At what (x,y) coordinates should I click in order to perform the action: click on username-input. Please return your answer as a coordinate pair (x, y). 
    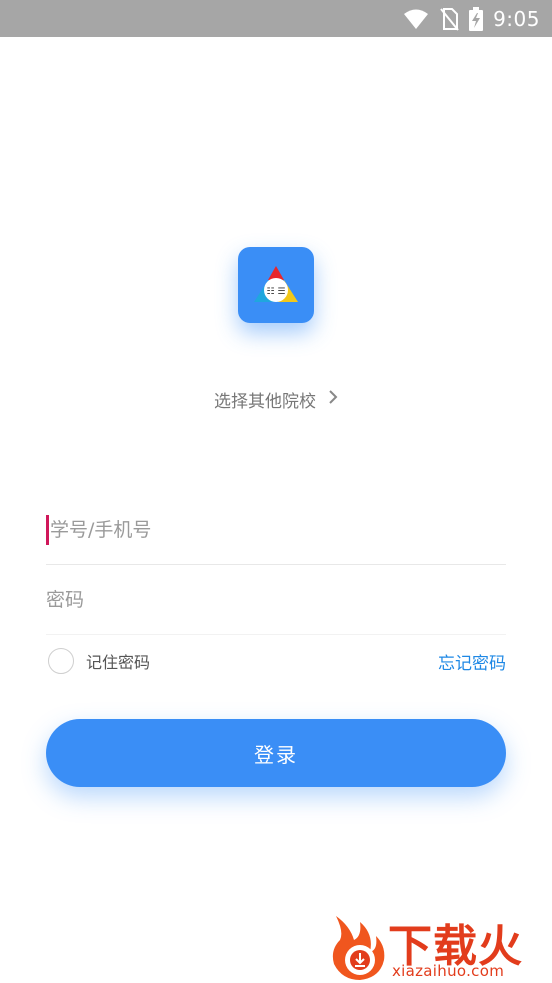
    Looking at the image, I should click on (276, 529).